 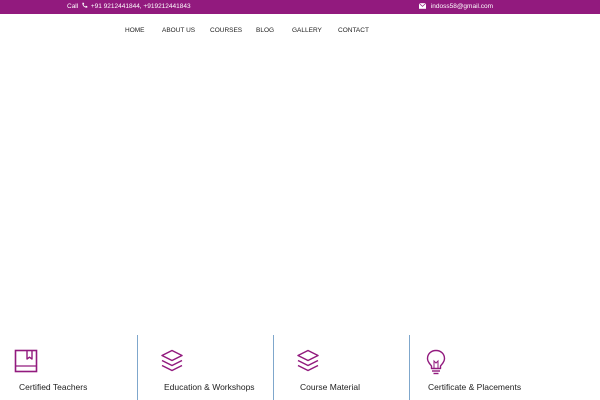 What do you see at coordinates (26, 361) in the screenshot?
I see `book-icon` at bounding box center [26, 361].